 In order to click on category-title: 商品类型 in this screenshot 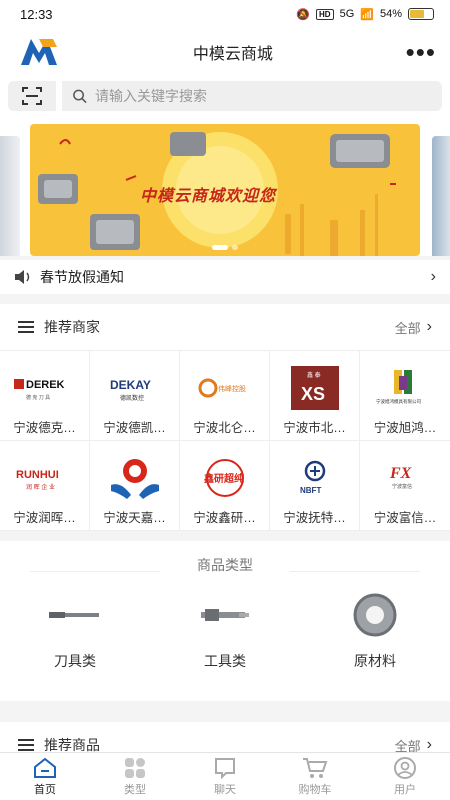, I will do `click(225, 558)`.